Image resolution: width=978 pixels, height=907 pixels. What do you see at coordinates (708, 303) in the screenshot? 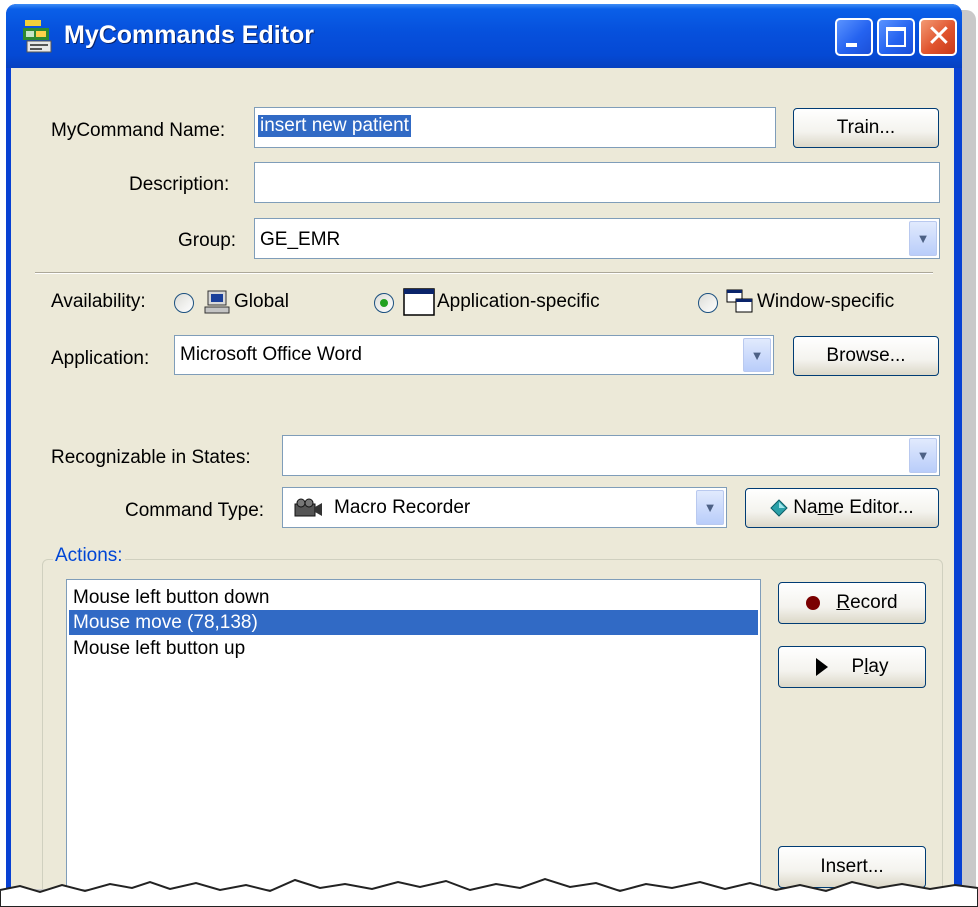
I see `radio-window-specific` at bounding box center [708, 303].